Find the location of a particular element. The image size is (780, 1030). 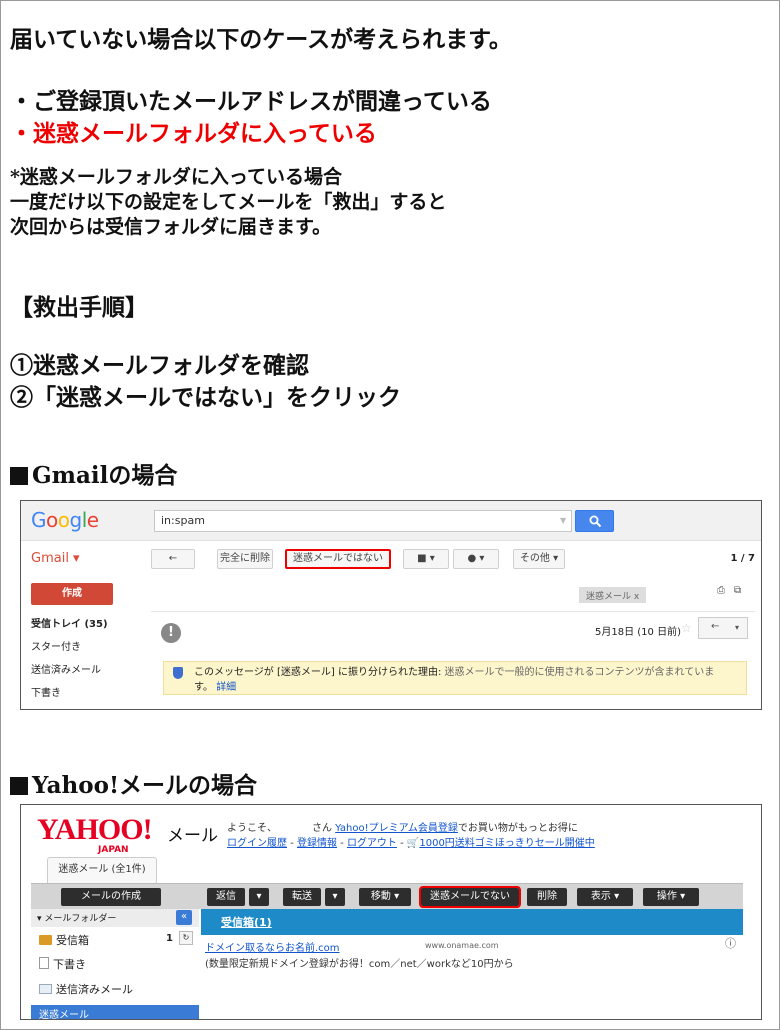

message-date: 5月18日 (10 日前) is located at coordinates (638, 632).